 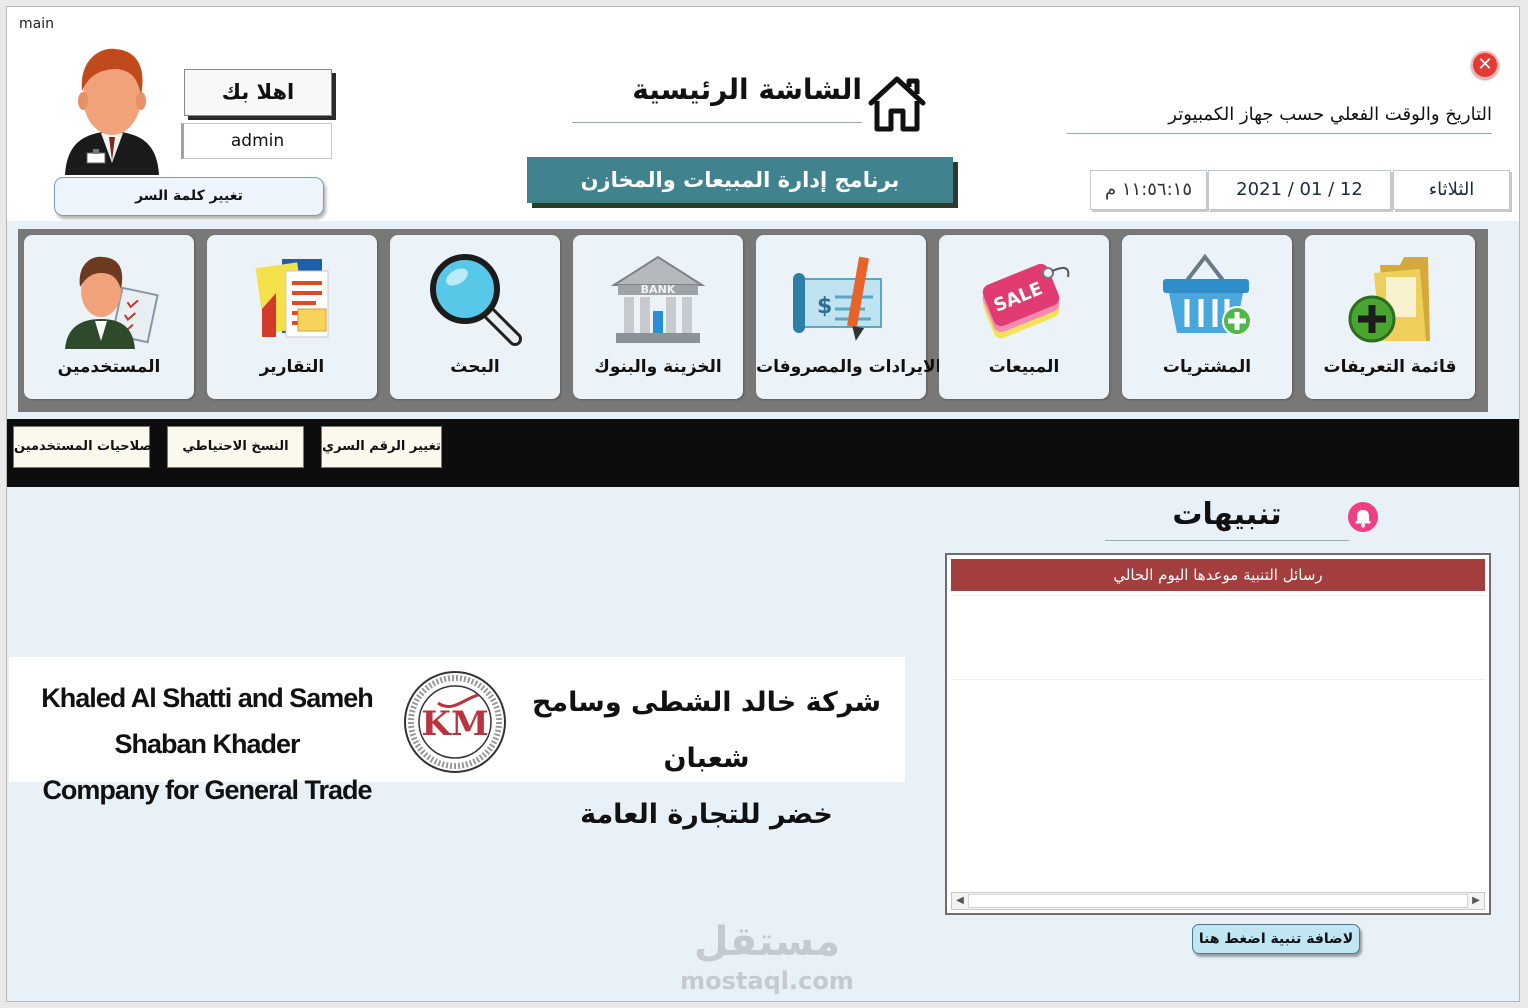 I want to click on username-field: admin, so click(x=256, y=141).